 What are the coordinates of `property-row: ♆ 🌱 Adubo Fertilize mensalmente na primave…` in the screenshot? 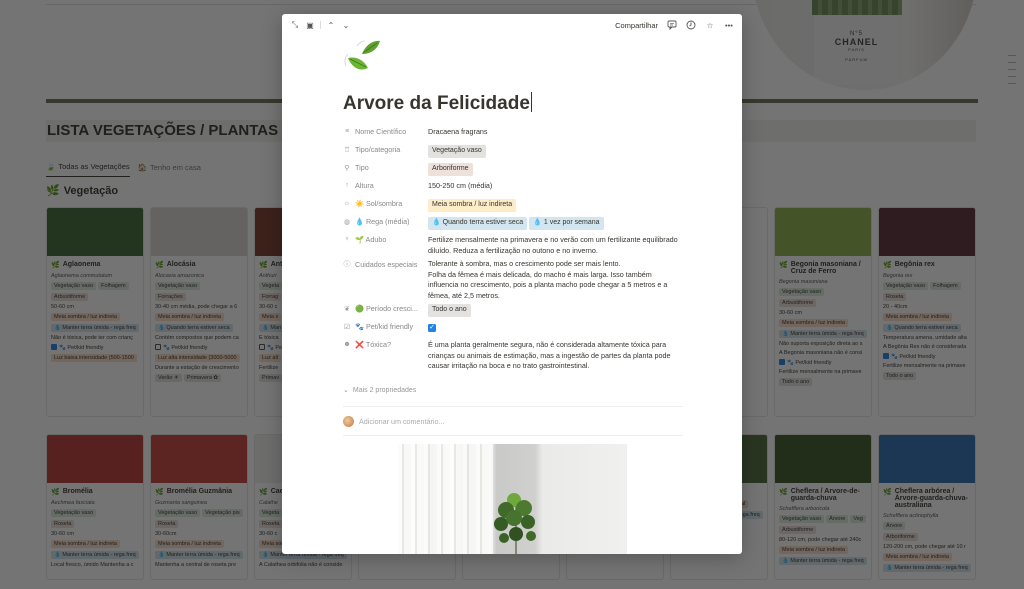 It's located at (513, 244).